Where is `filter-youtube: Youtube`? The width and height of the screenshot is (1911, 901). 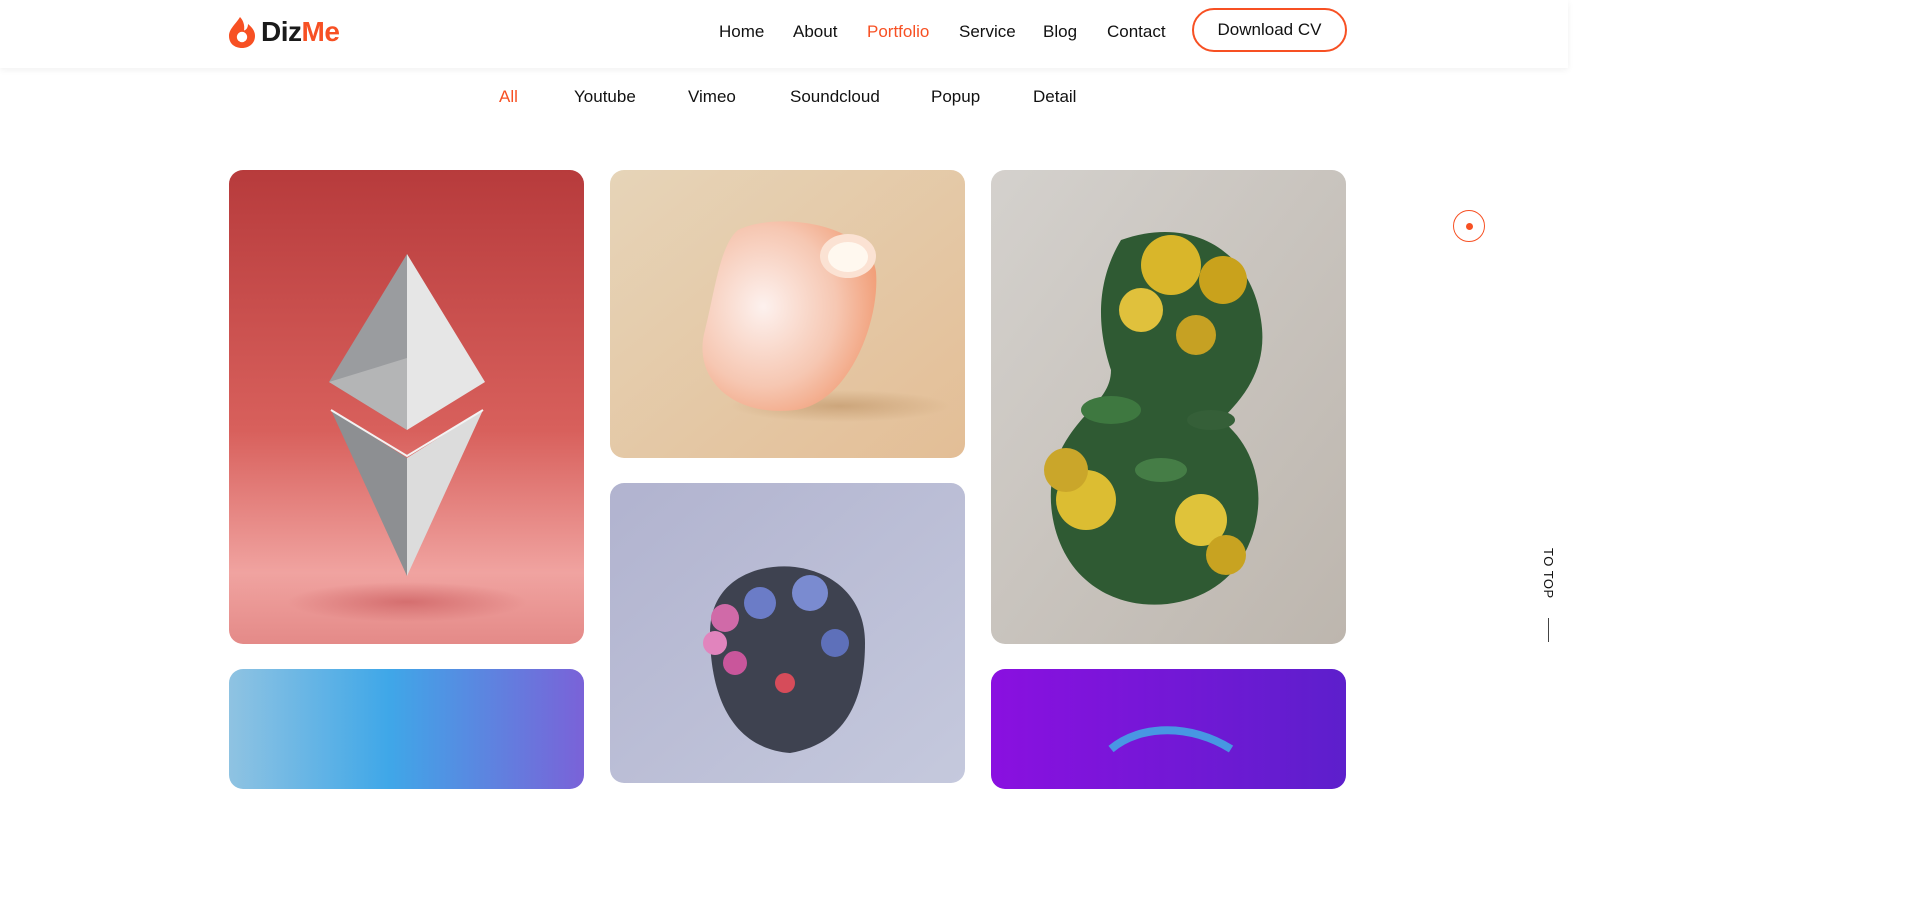 filter-youtube: Youtube is located at coordinates (605, 97).